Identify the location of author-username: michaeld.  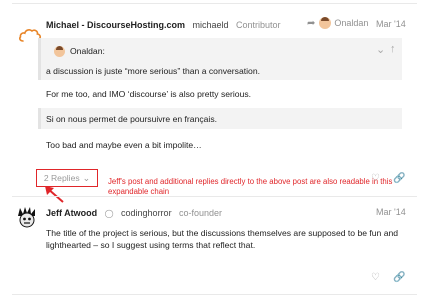
(210, 25).